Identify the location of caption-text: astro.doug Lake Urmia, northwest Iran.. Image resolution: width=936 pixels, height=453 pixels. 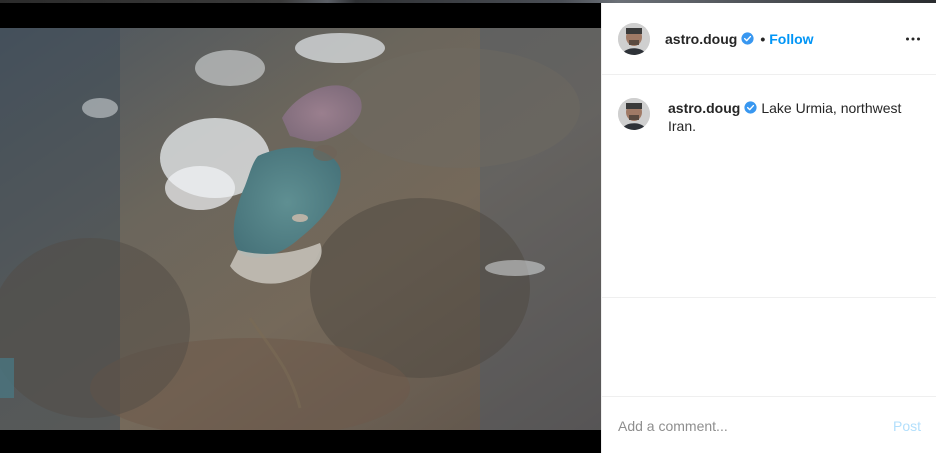
(794, 117).